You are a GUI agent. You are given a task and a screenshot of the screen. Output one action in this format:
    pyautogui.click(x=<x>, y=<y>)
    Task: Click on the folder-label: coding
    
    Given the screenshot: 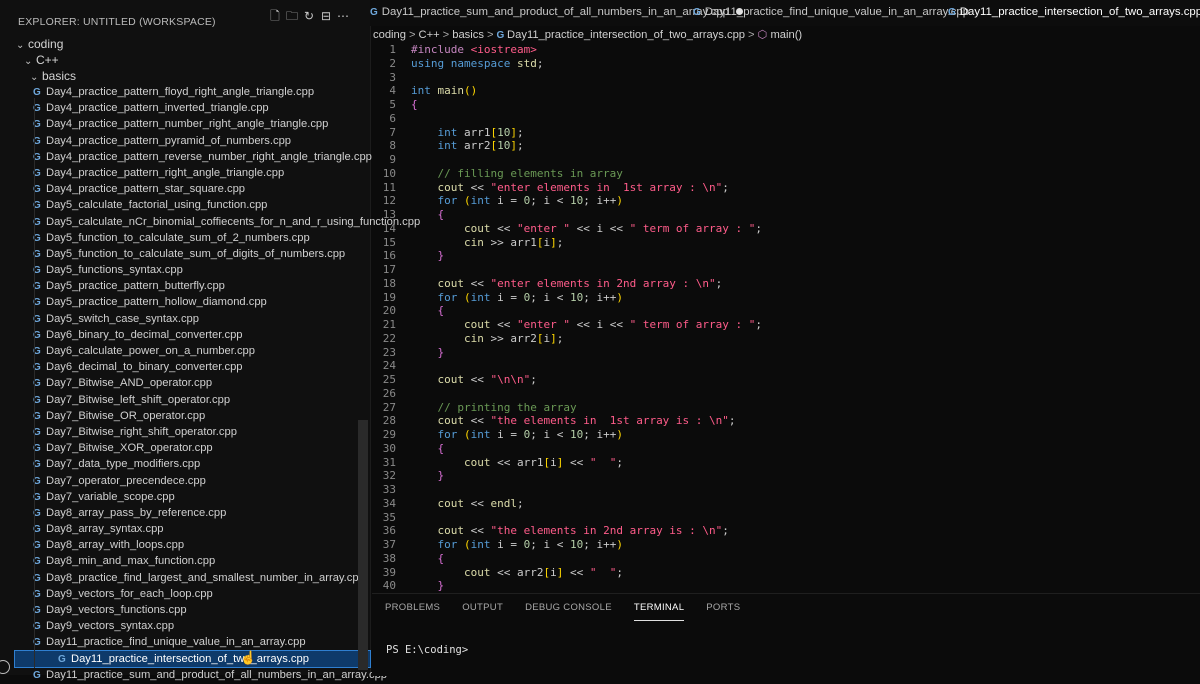 What is the action you would take?
    pyautogui.click(x=46, y=44)
    